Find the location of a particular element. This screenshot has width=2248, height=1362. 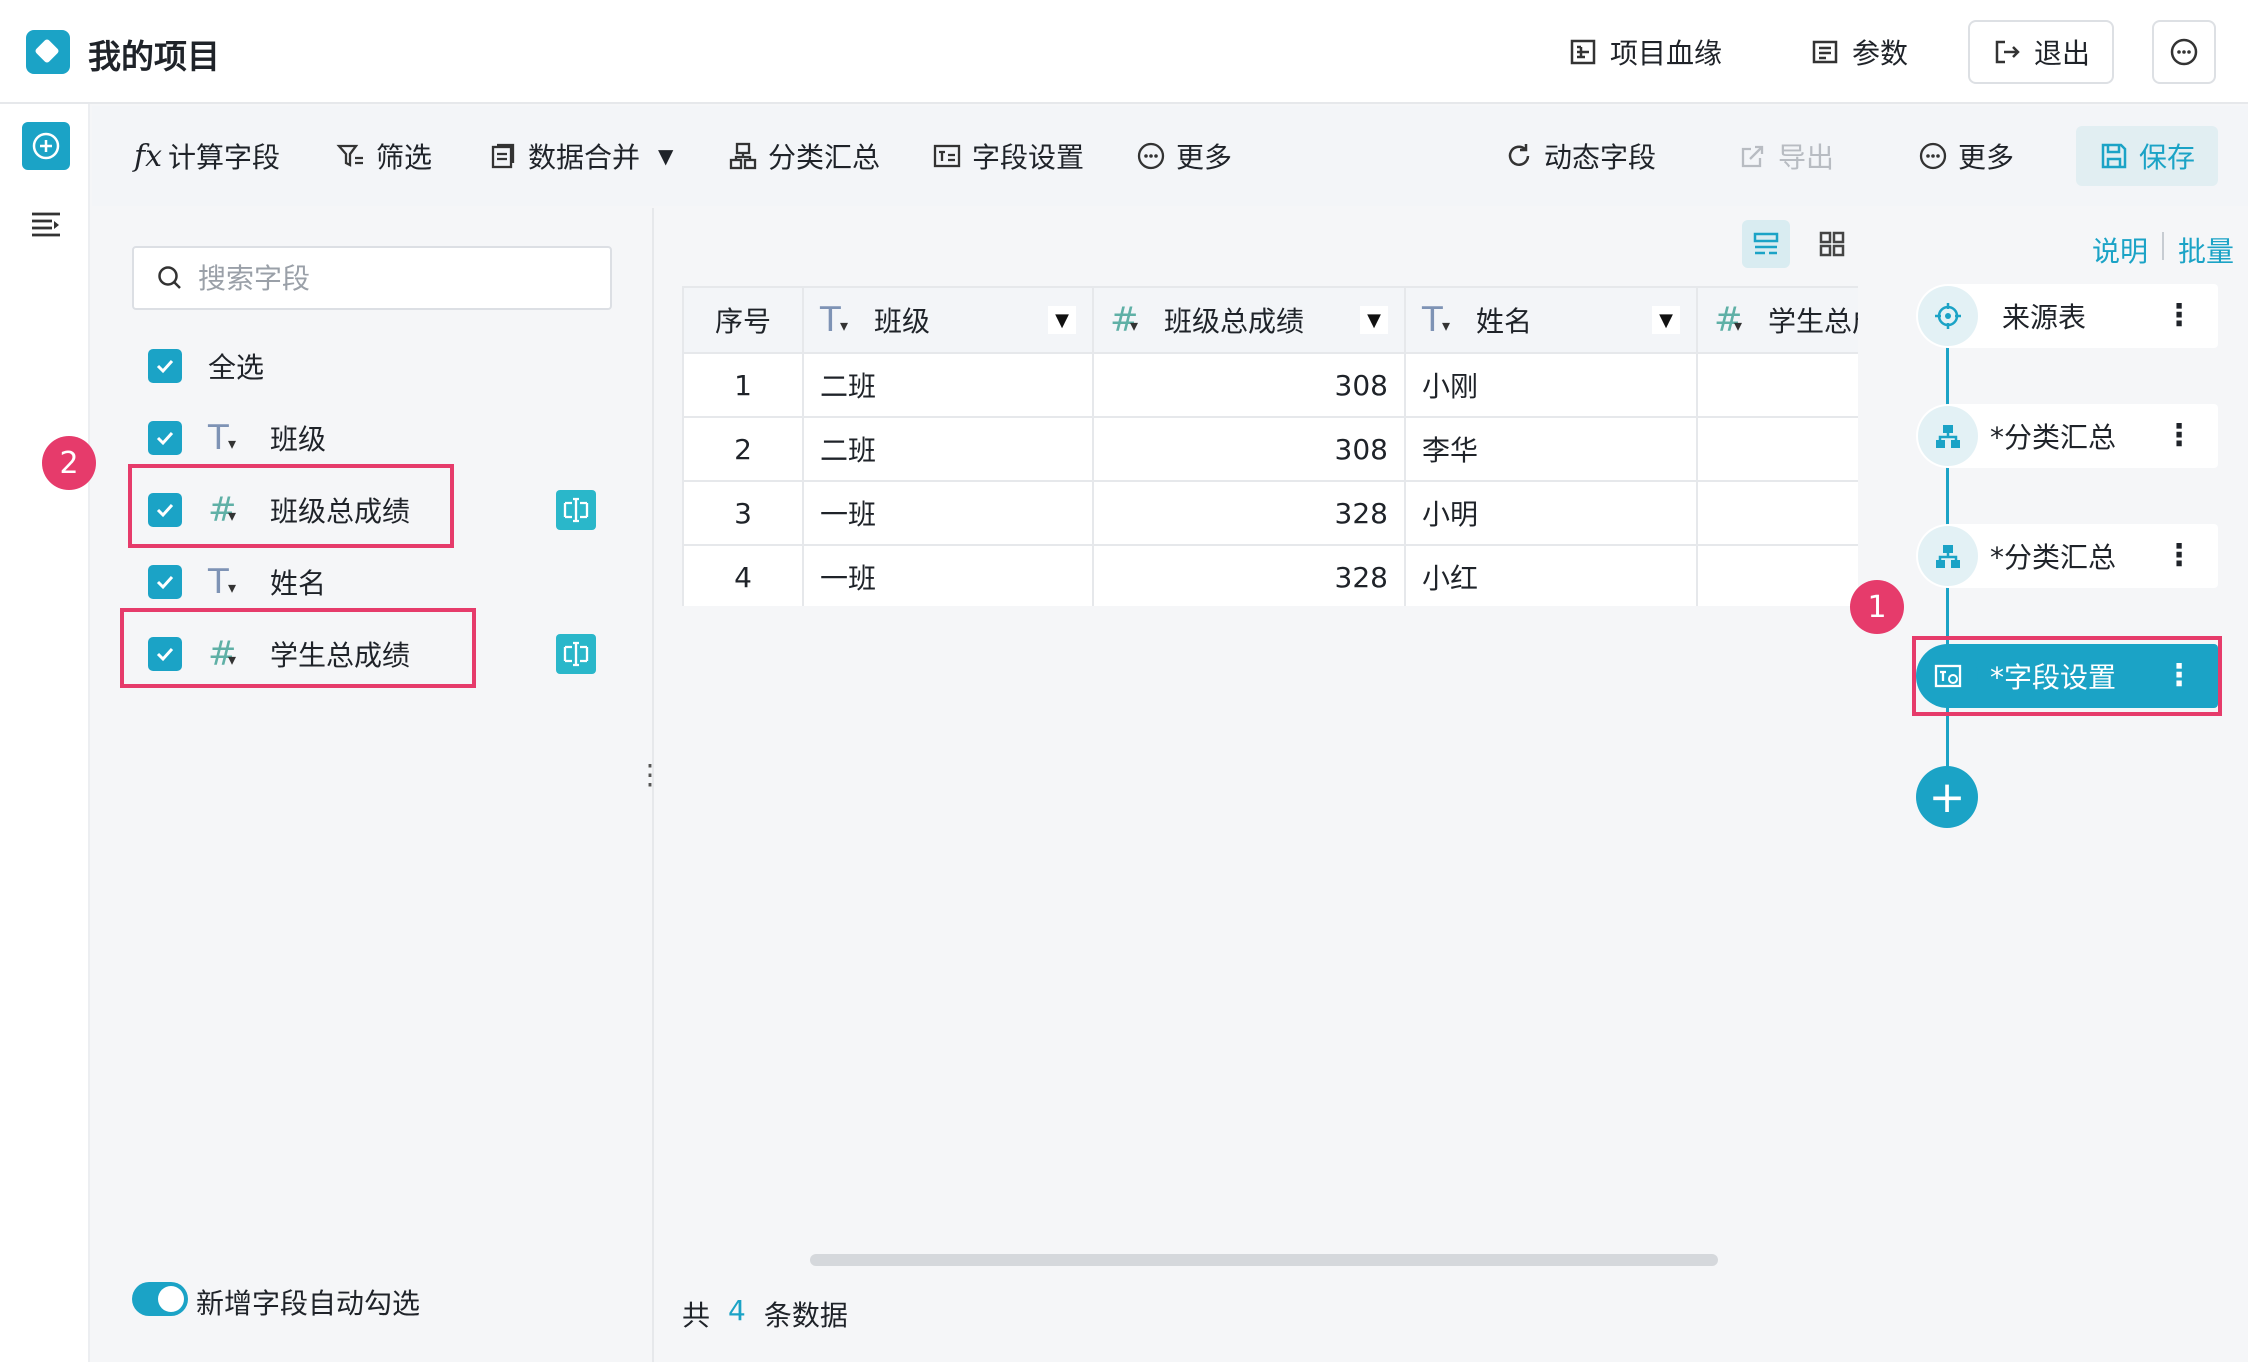

table-cell: 二班 is located at coordinates (948, 449).